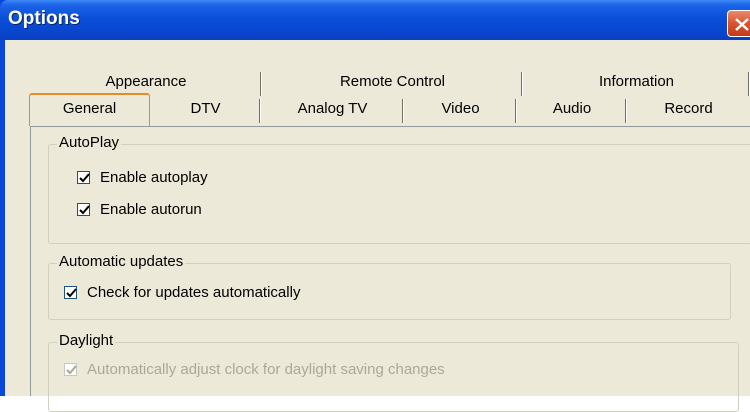  I want to click on tab-analog-tv: Analog TV, so click(332, 110).